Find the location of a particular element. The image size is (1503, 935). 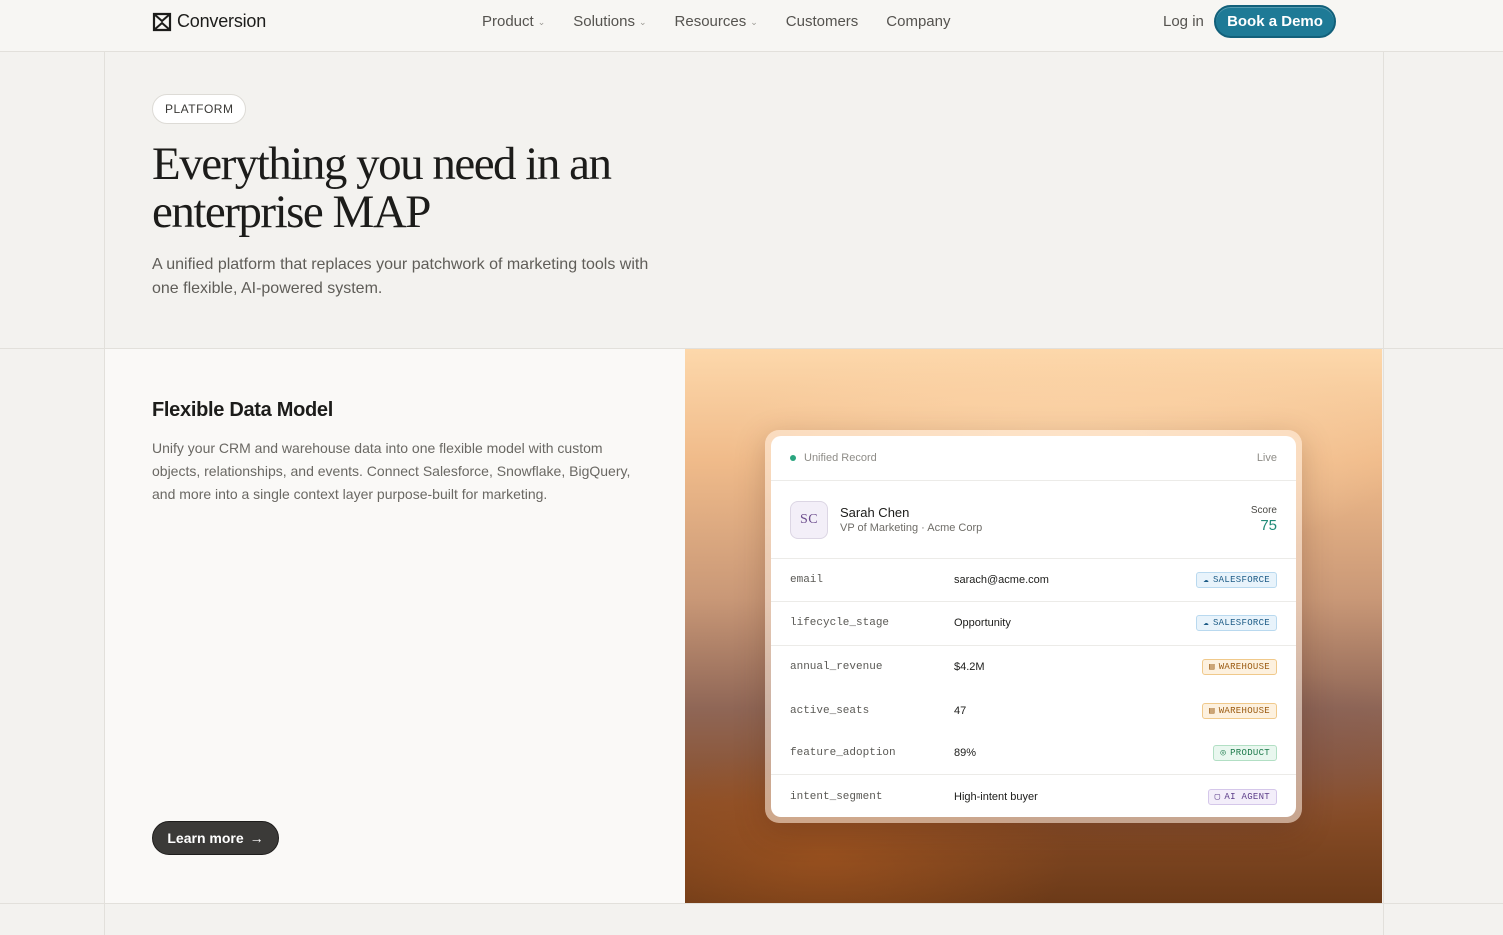

record-row: lifecycle_stage Opportunity ☁ SALESFORCE is located at coordinates (1033, 624).